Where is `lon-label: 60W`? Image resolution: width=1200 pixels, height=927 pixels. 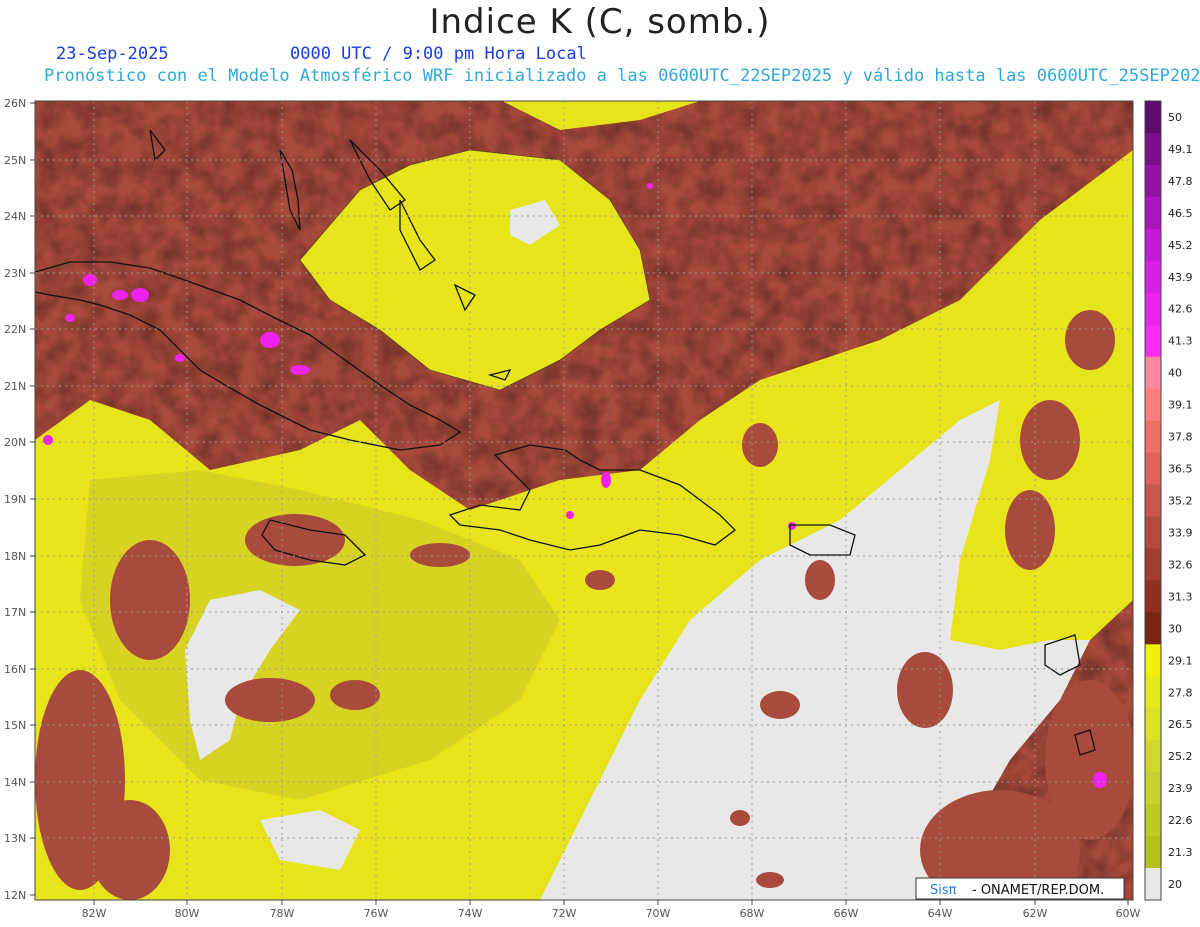
lon-label: 60W is located at coordinates (1128, 913).